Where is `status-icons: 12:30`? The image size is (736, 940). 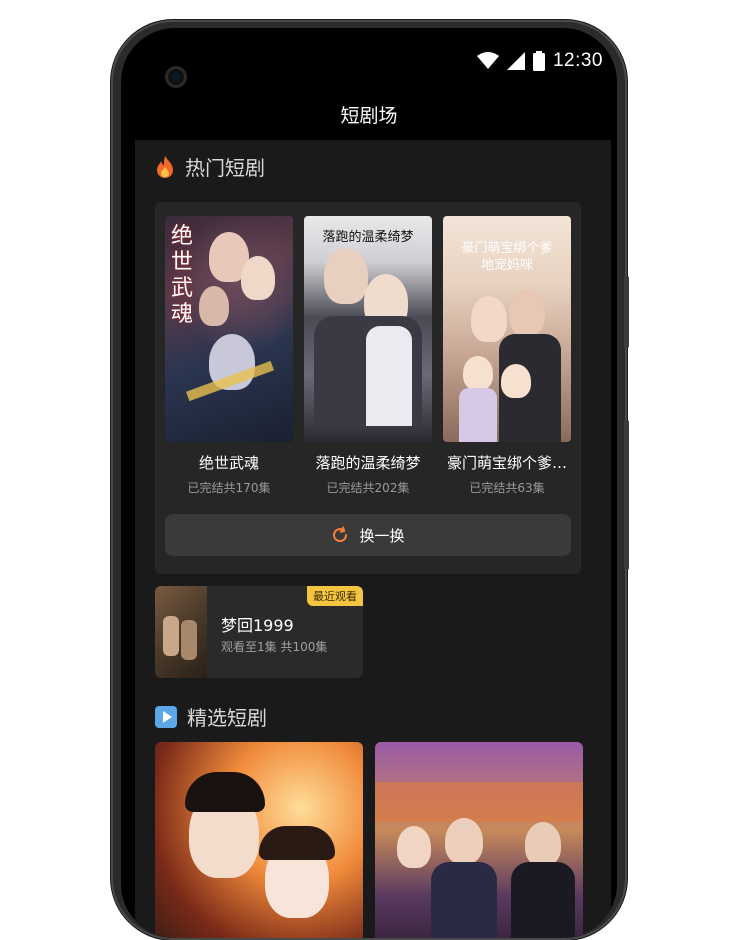 status-icons: 12:30 is located at coordinates (539, 61).